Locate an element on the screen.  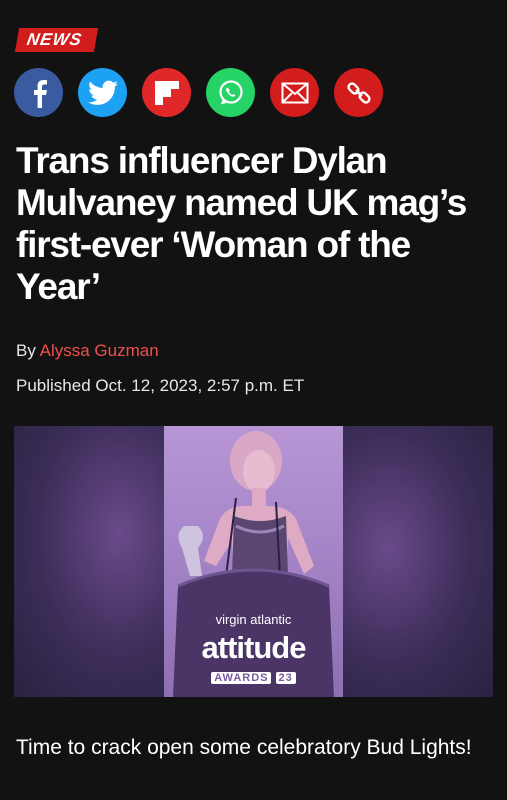
byline: By Alyssa Guzman is located at coordinates (87, 351).